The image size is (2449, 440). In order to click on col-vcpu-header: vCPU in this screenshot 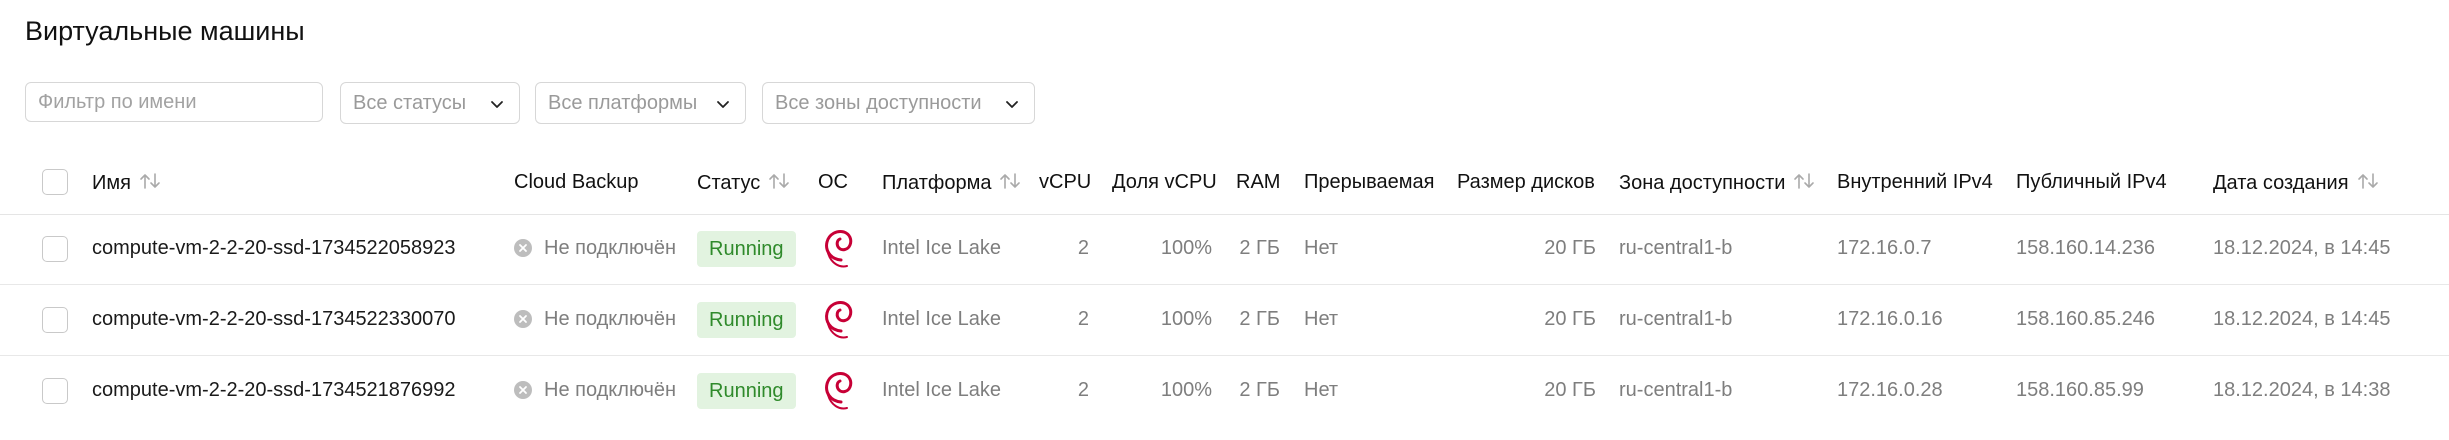, I will do `click(1065, 182)`.